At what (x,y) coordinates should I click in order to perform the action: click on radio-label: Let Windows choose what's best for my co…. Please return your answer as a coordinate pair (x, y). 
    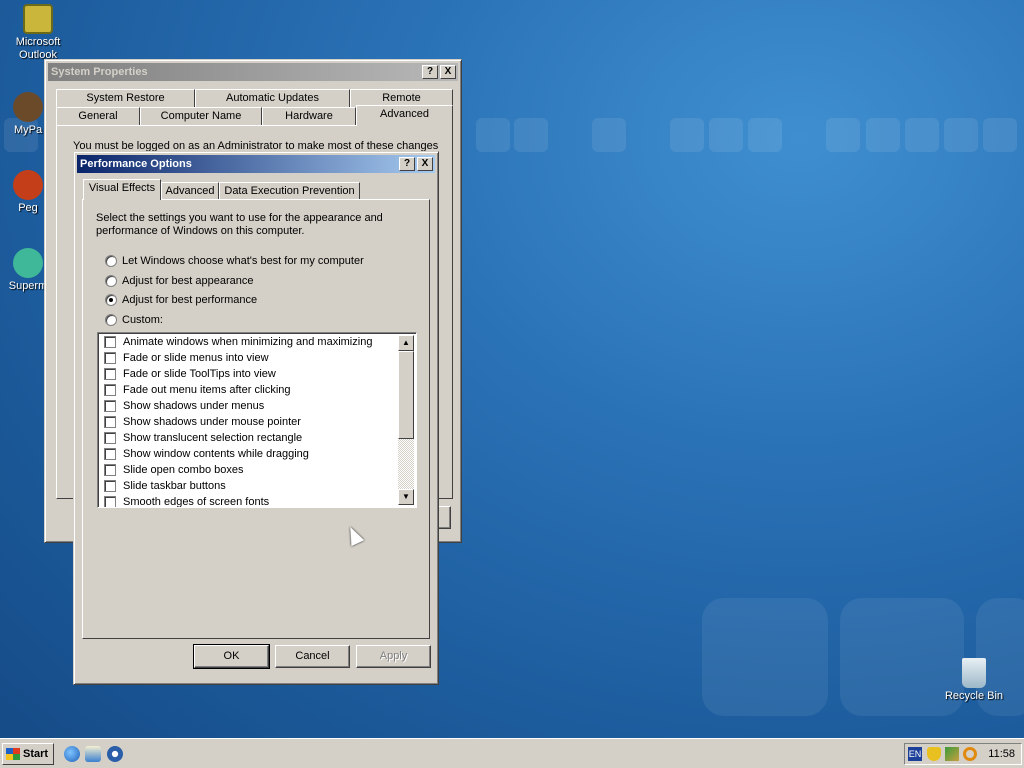
    Looking at the image, I should click on (243, 261).